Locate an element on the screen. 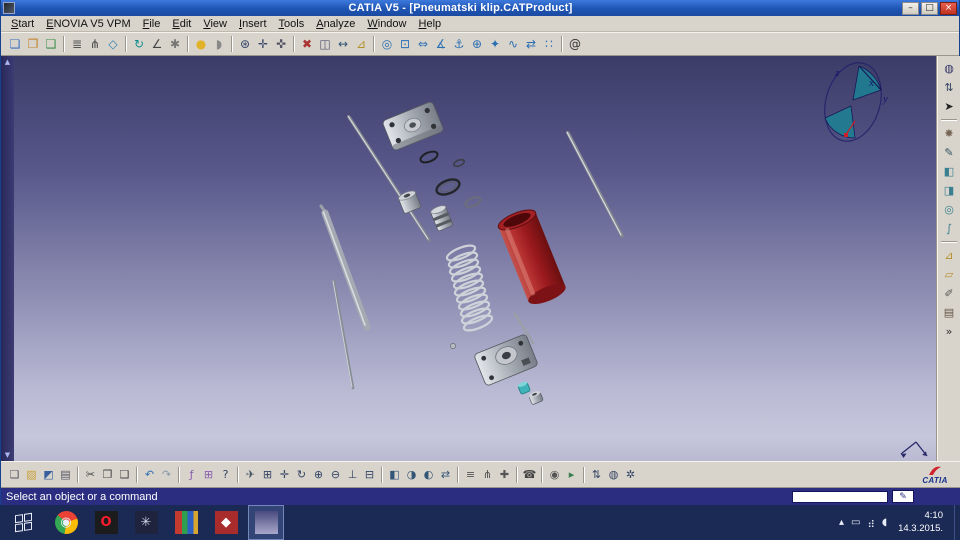  shaft-icon: ◎ is located at coordinates (949, 209).